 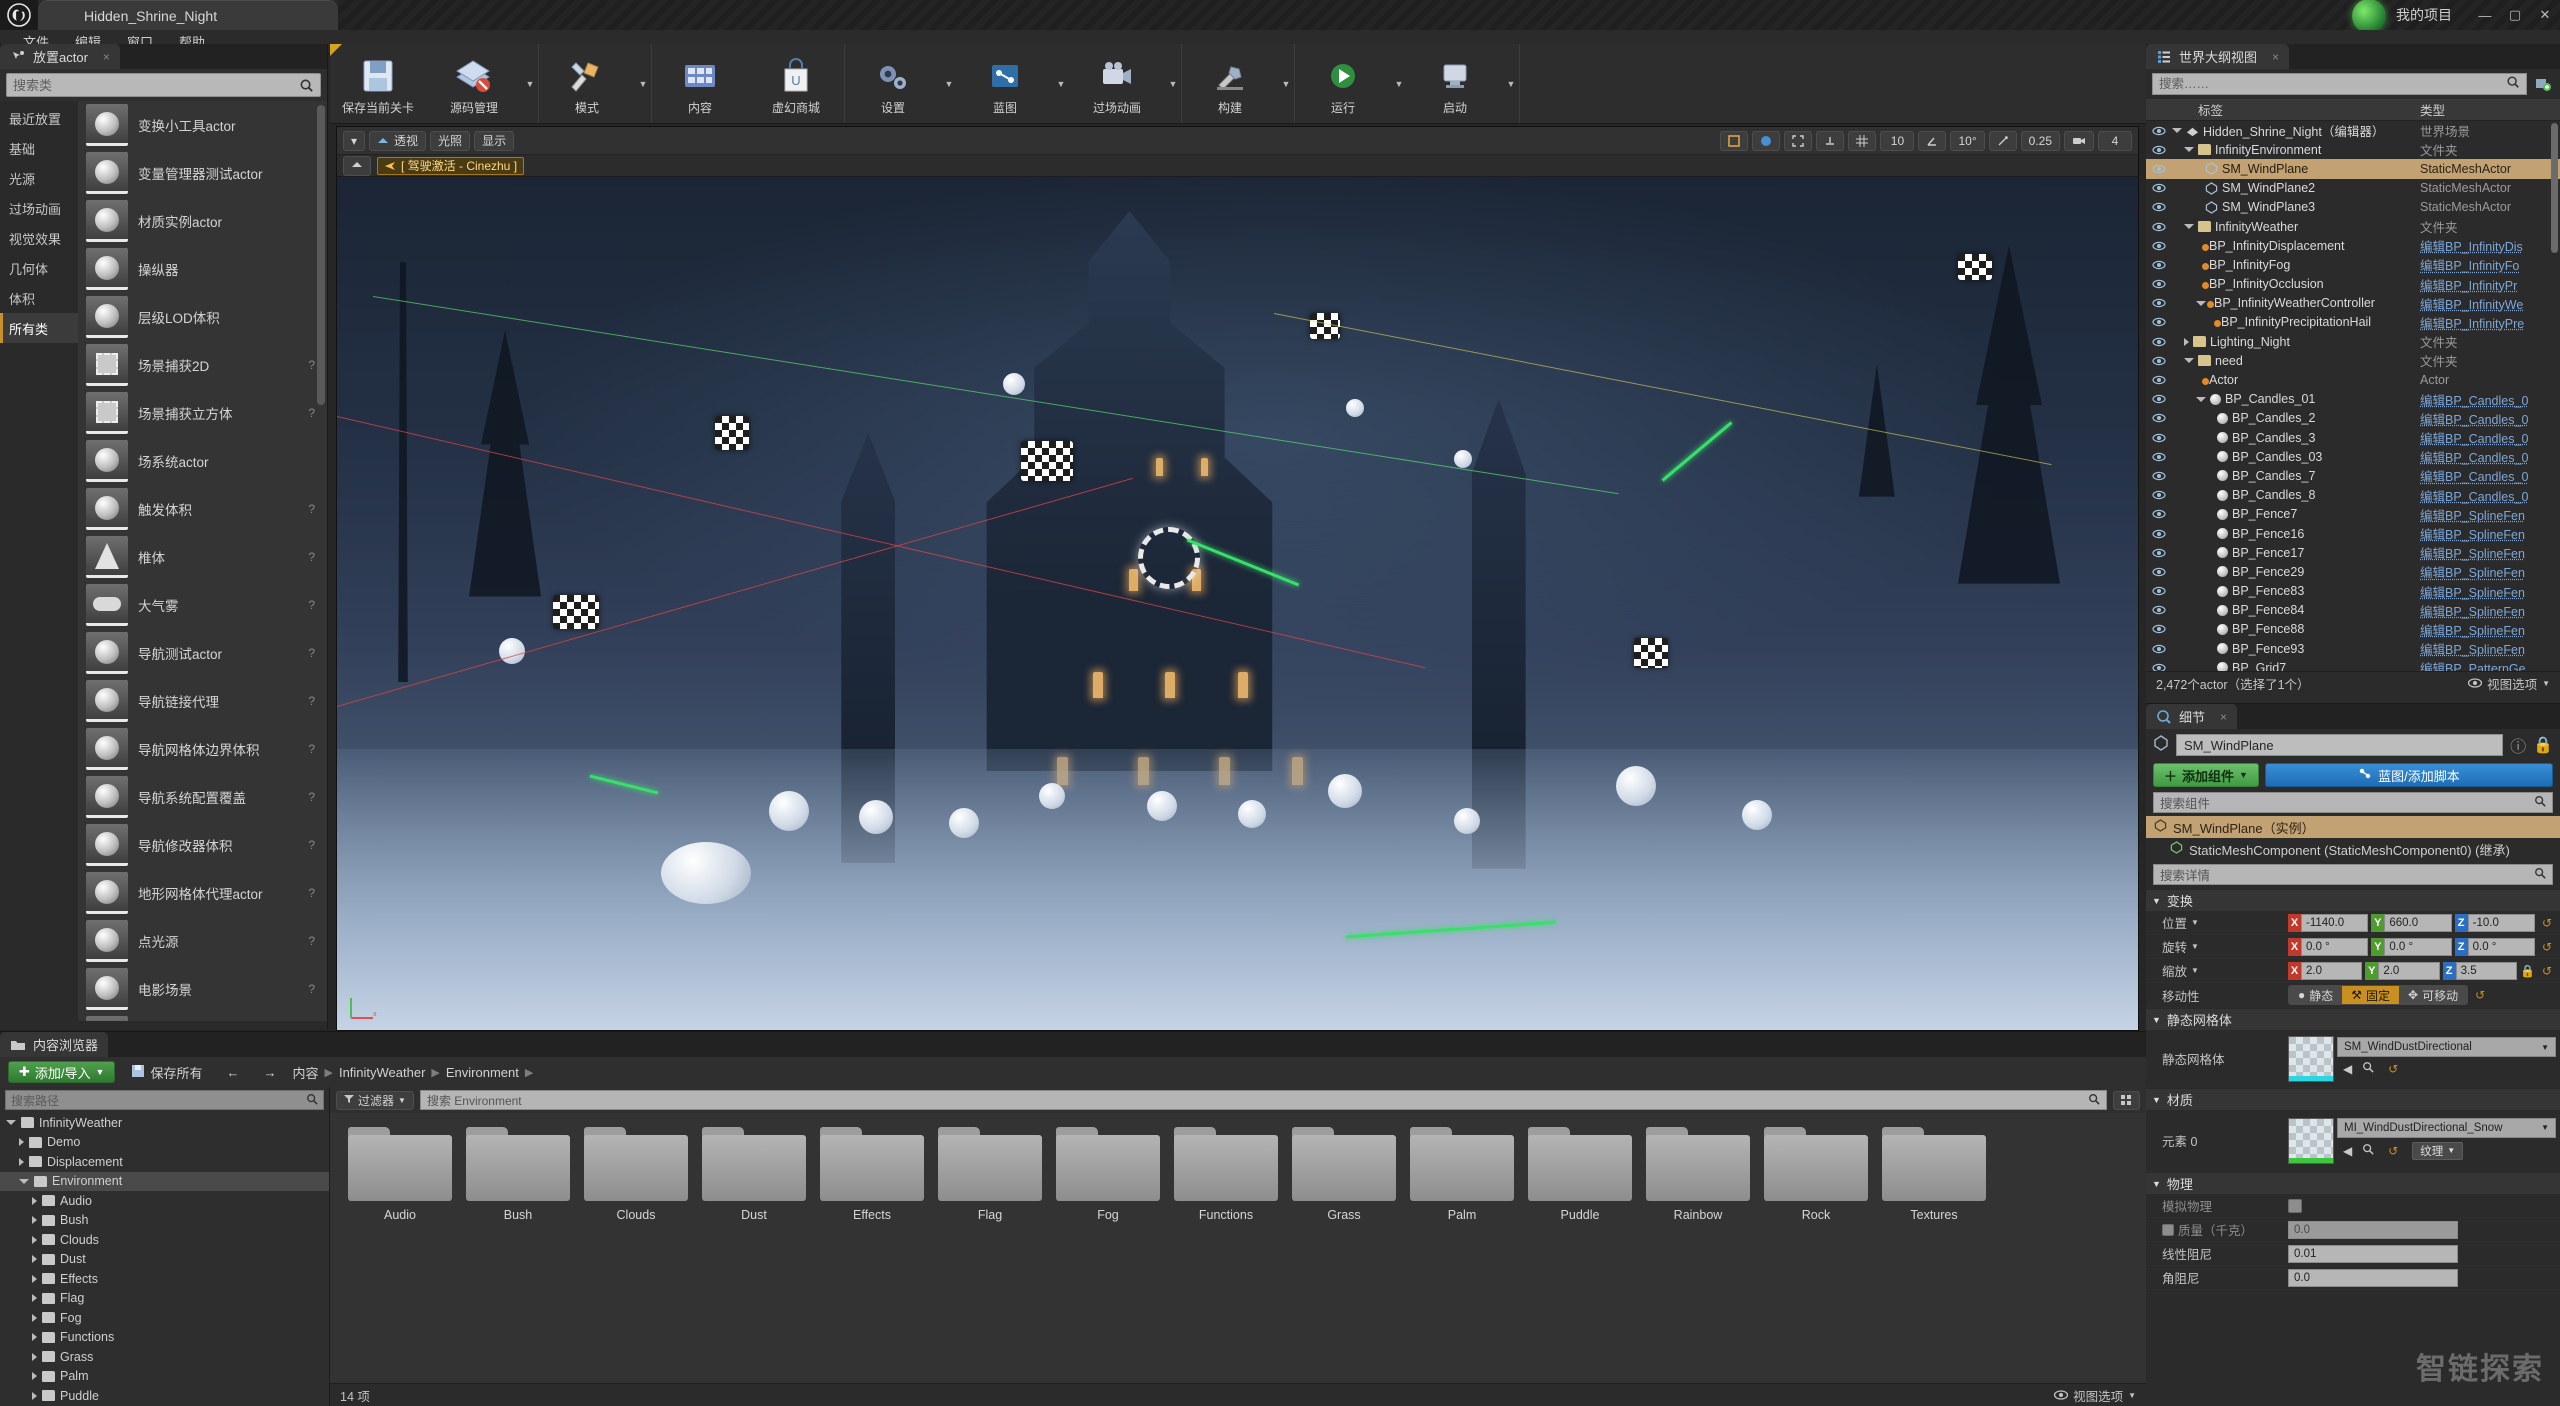 What do you see at coordinates (1734, 140) in the screenshot?
I see `viewport-maximize-icon` at bounding box center [1734, 140].